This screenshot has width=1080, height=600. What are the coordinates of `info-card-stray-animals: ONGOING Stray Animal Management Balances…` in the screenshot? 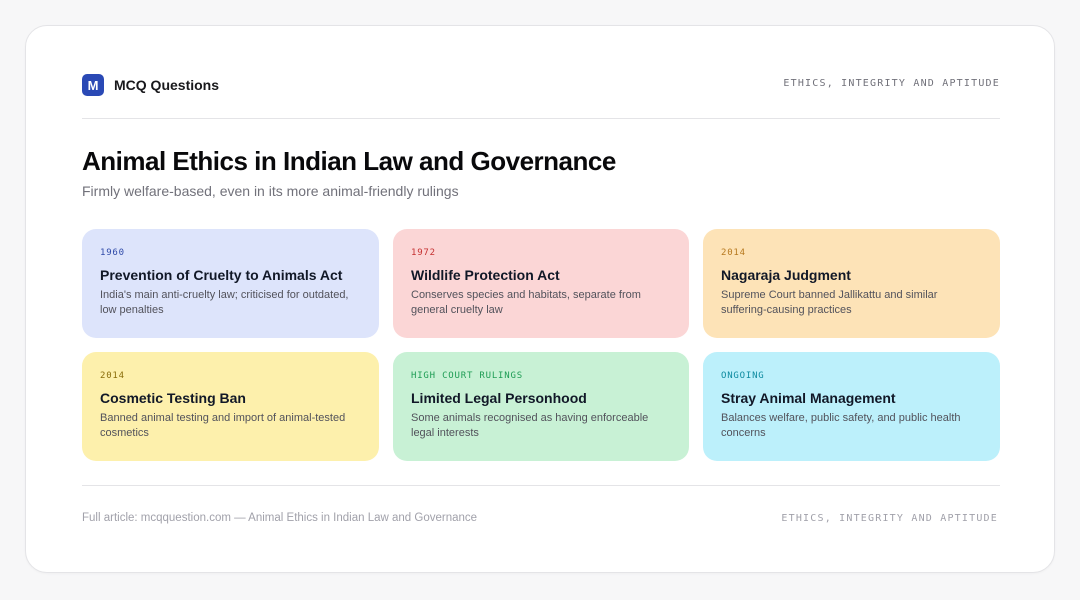 It's located at (851, 406).